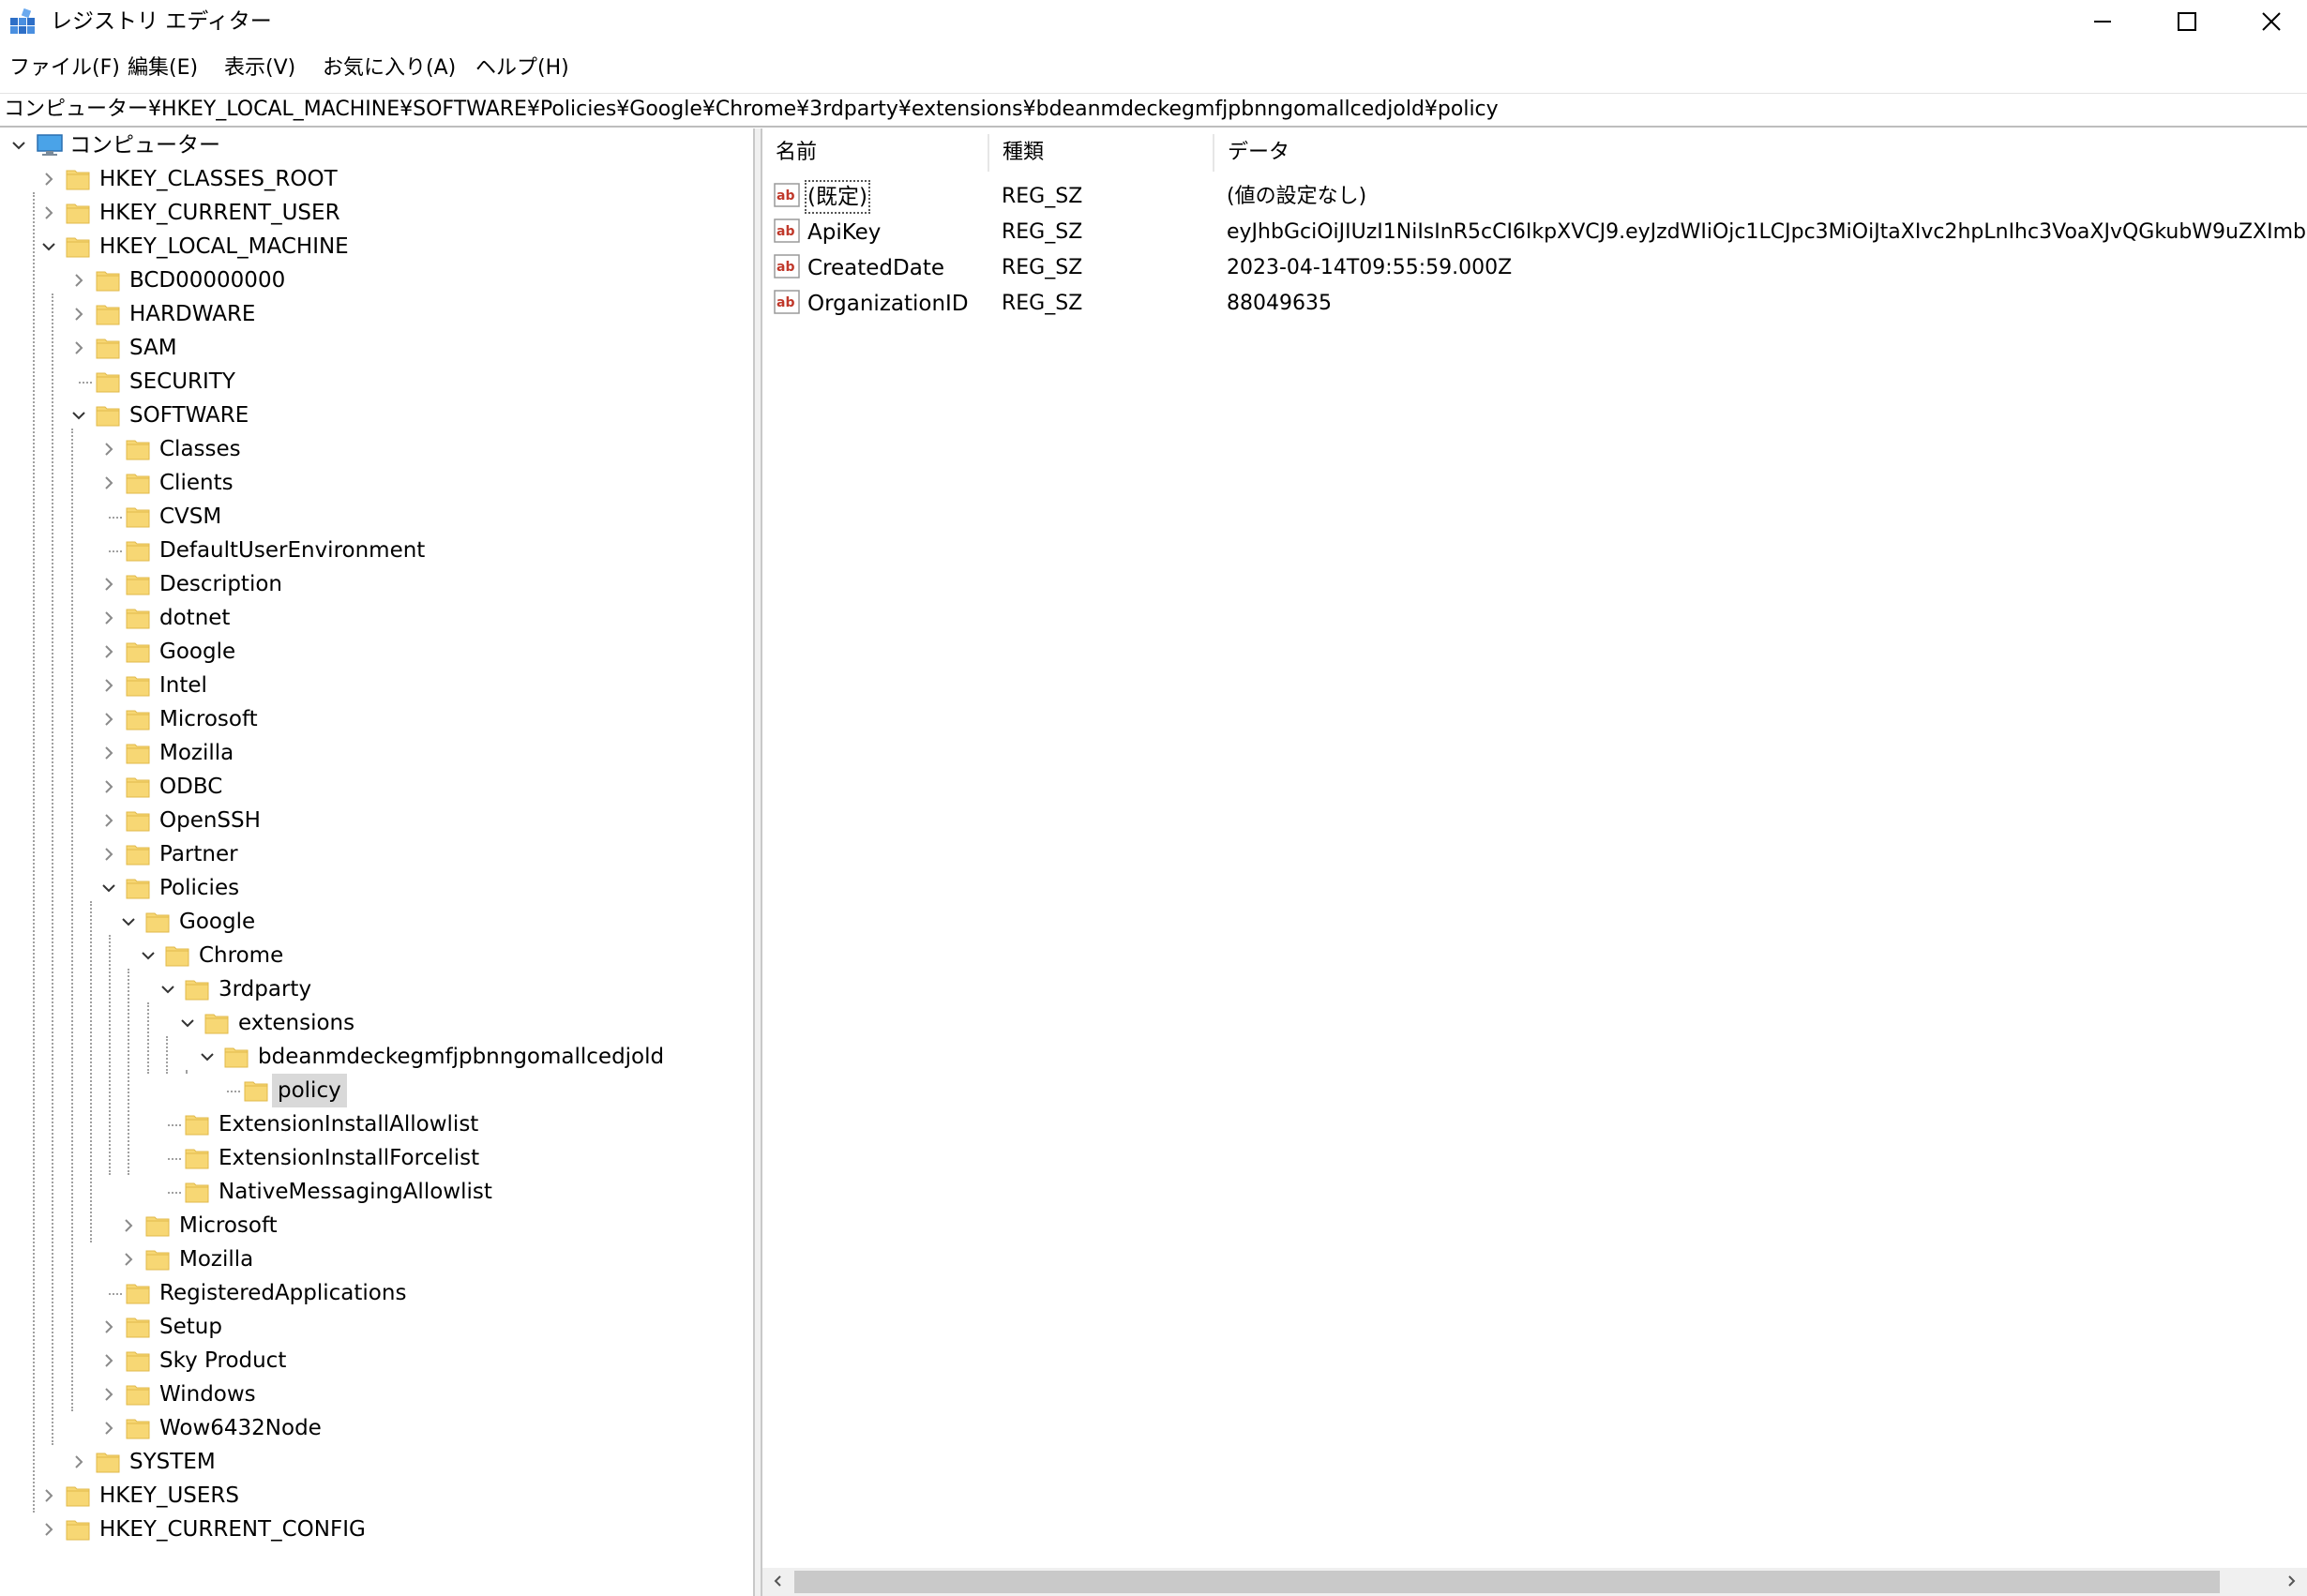 The image size is (2307, 1596). What do you see at coordinates (223, 1361) in the screenshot?
I see `tree-node-label: Sky Product` at bounding box center [223, 1361].